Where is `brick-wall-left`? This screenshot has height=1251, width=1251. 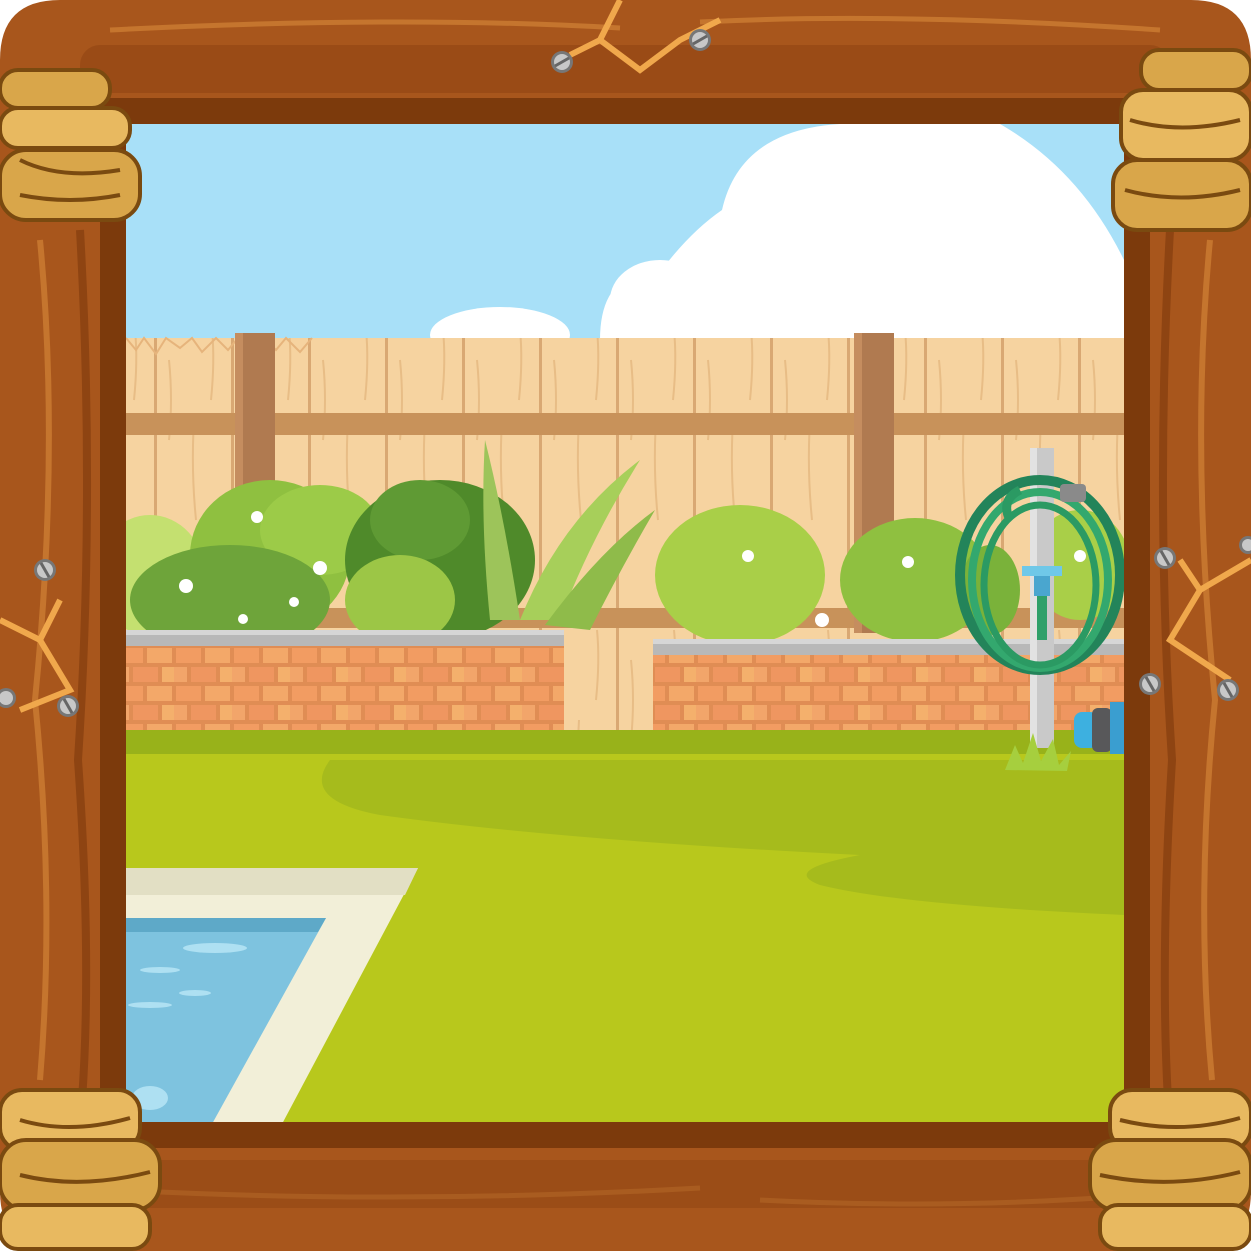 brick-wall-left is located at coordinates (345, 682).